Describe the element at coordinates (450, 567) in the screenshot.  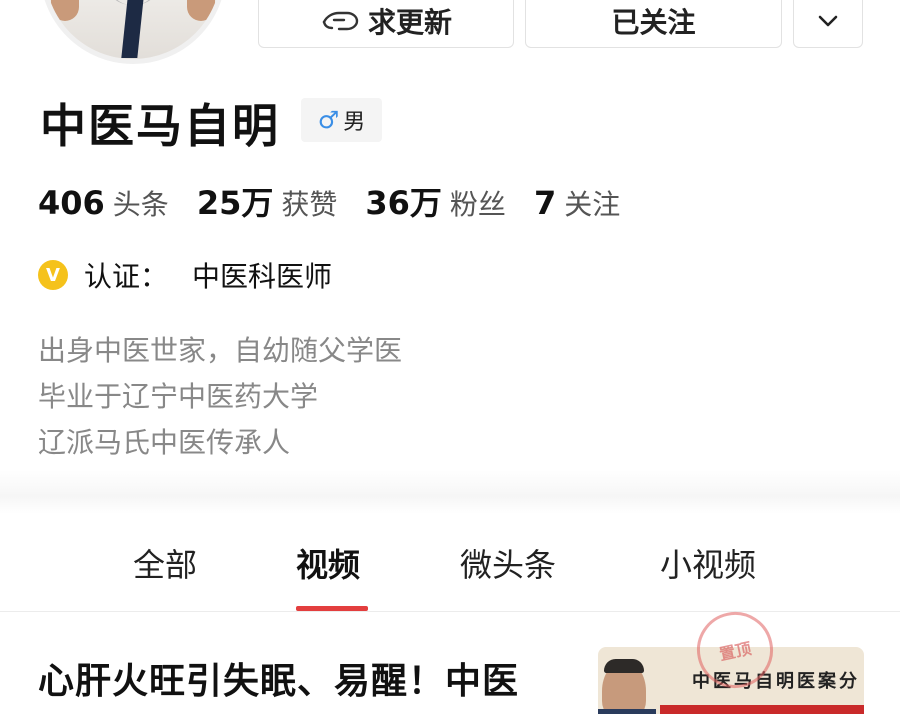
I see `content-tabs: 全部 视频 微头条 小视频` at that location.